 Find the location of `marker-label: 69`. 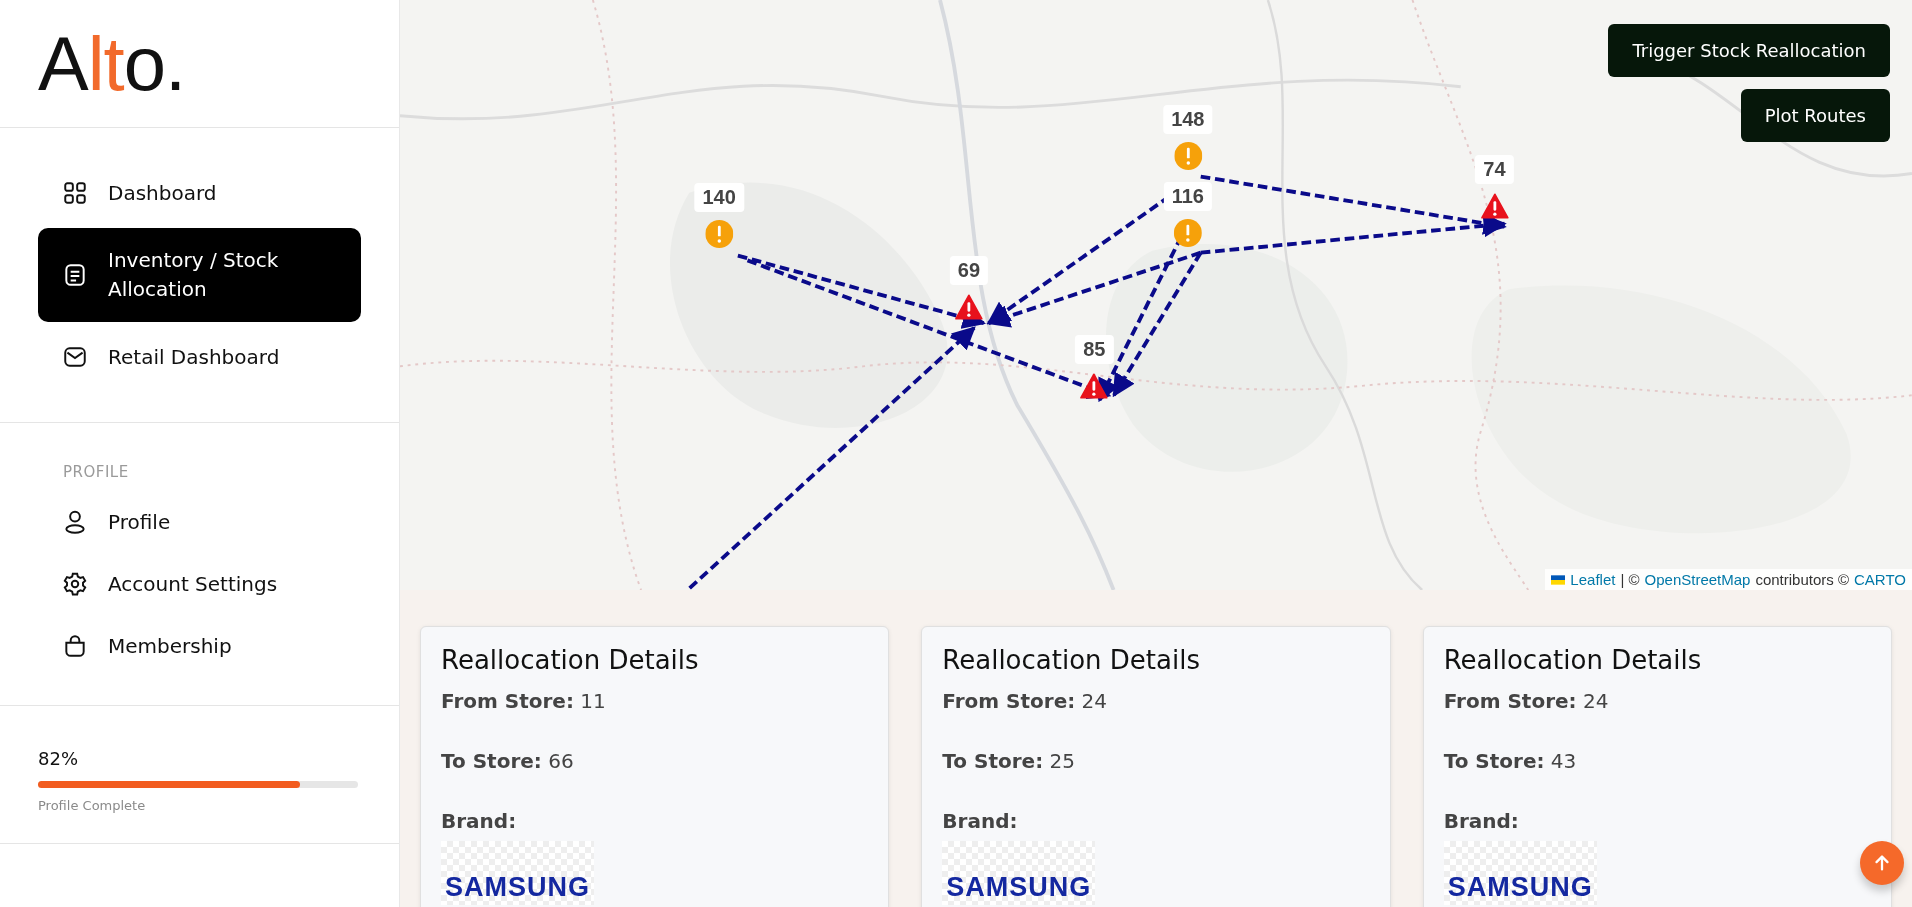

marker-label: 69 is located at coordinates (969, 270).